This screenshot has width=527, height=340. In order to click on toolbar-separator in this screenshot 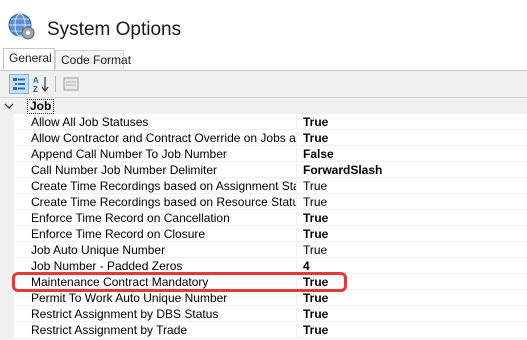, I will do `click(55, 84)`.